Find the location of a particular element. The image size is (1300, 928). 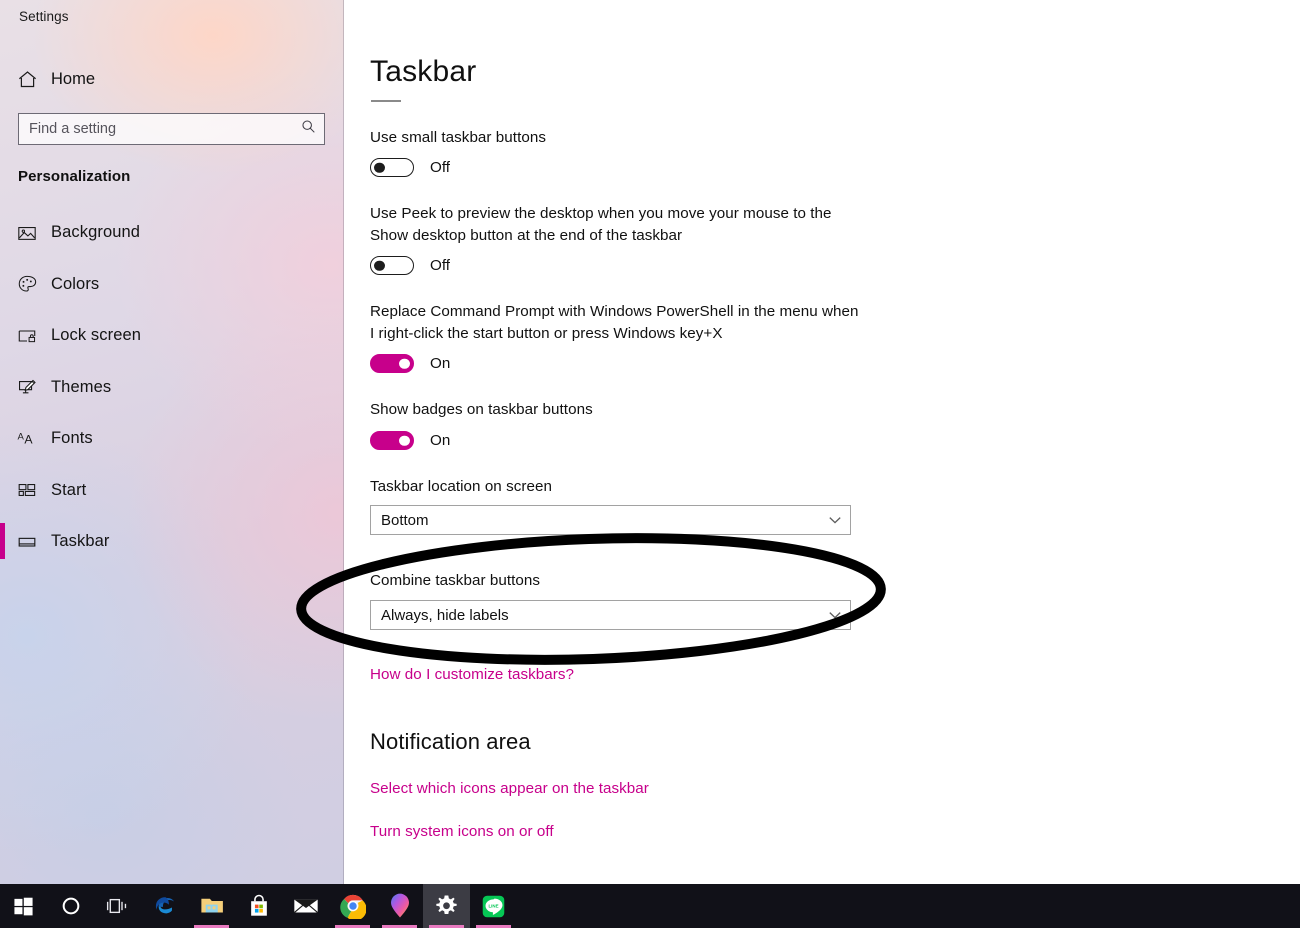

sidebar-item-themes: Themes is located at coordinates (172, 388).